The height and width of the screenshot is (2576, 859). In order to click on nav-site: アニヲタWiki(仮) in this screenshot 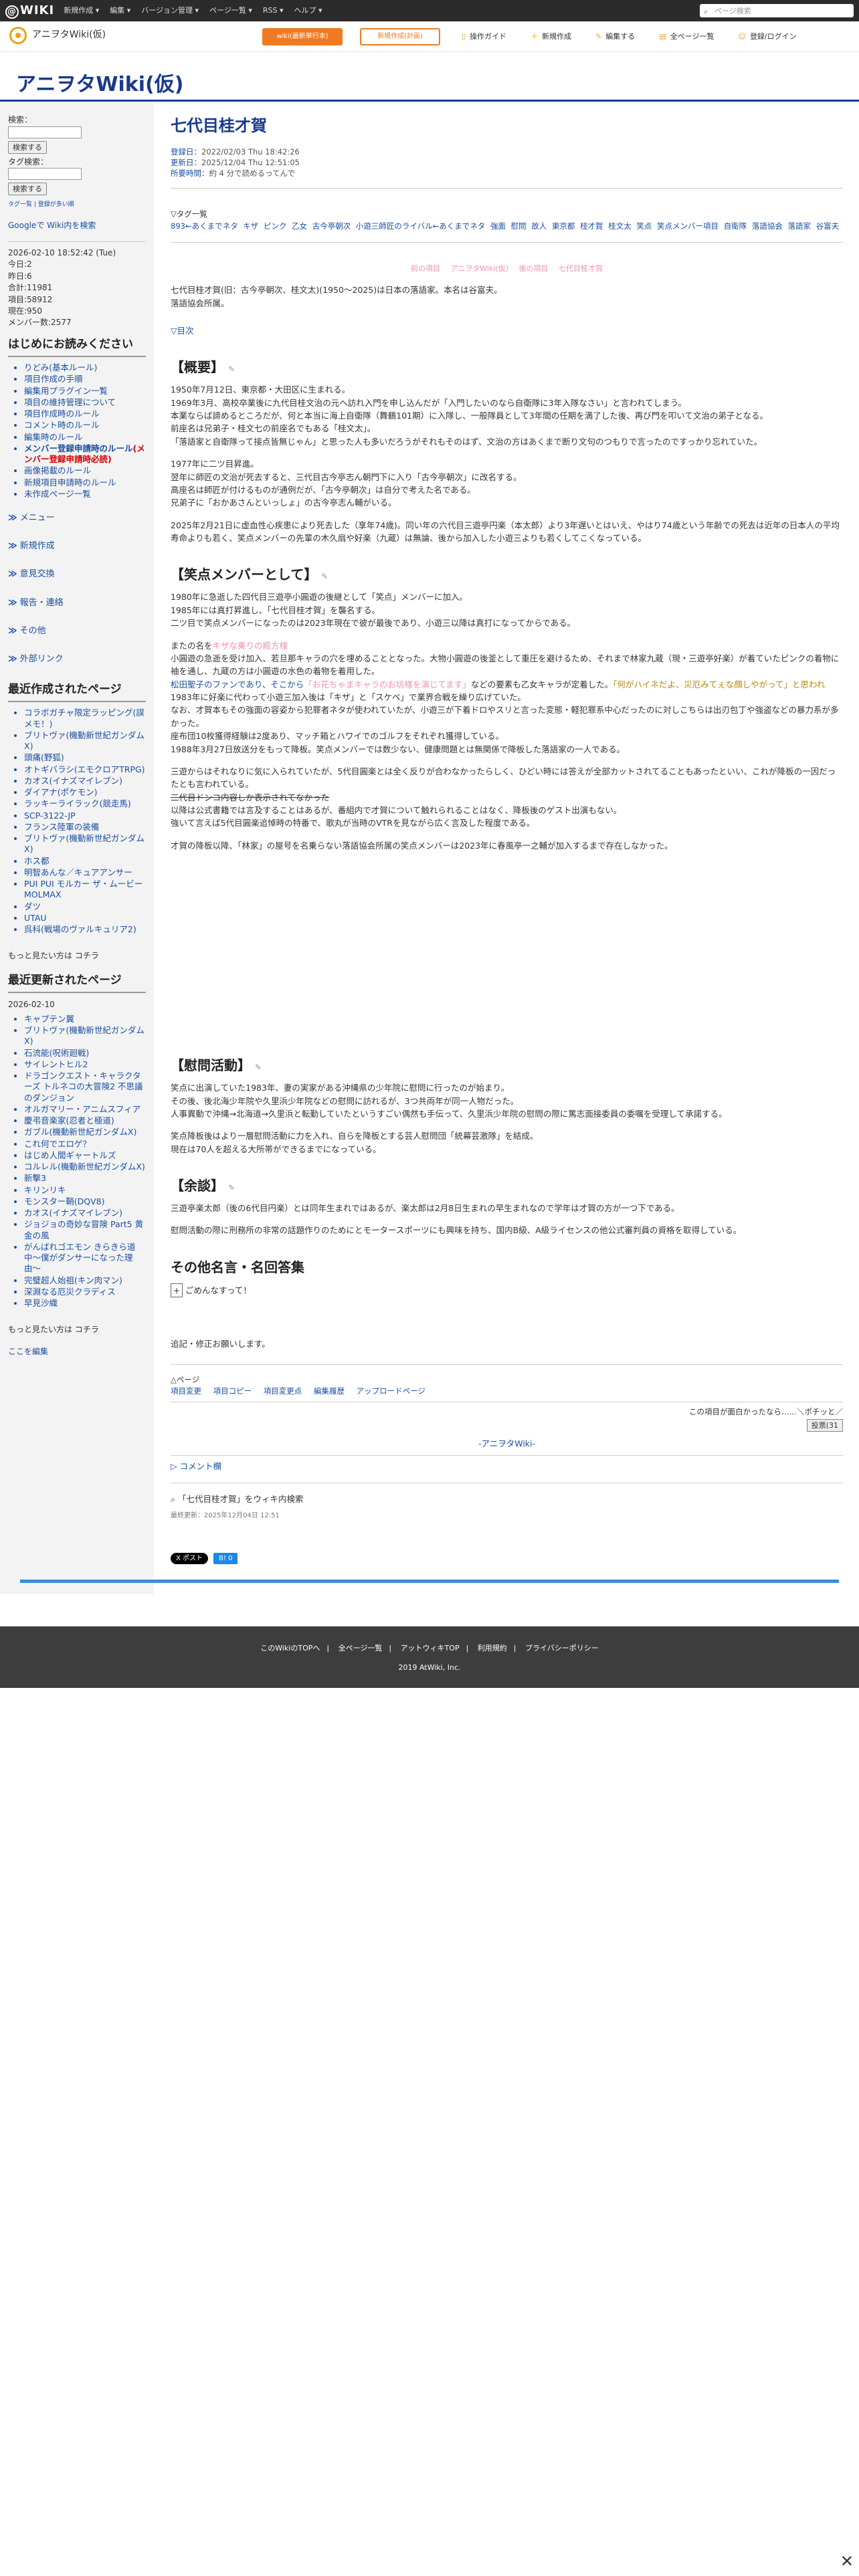, I will do `click(480, 268)`.